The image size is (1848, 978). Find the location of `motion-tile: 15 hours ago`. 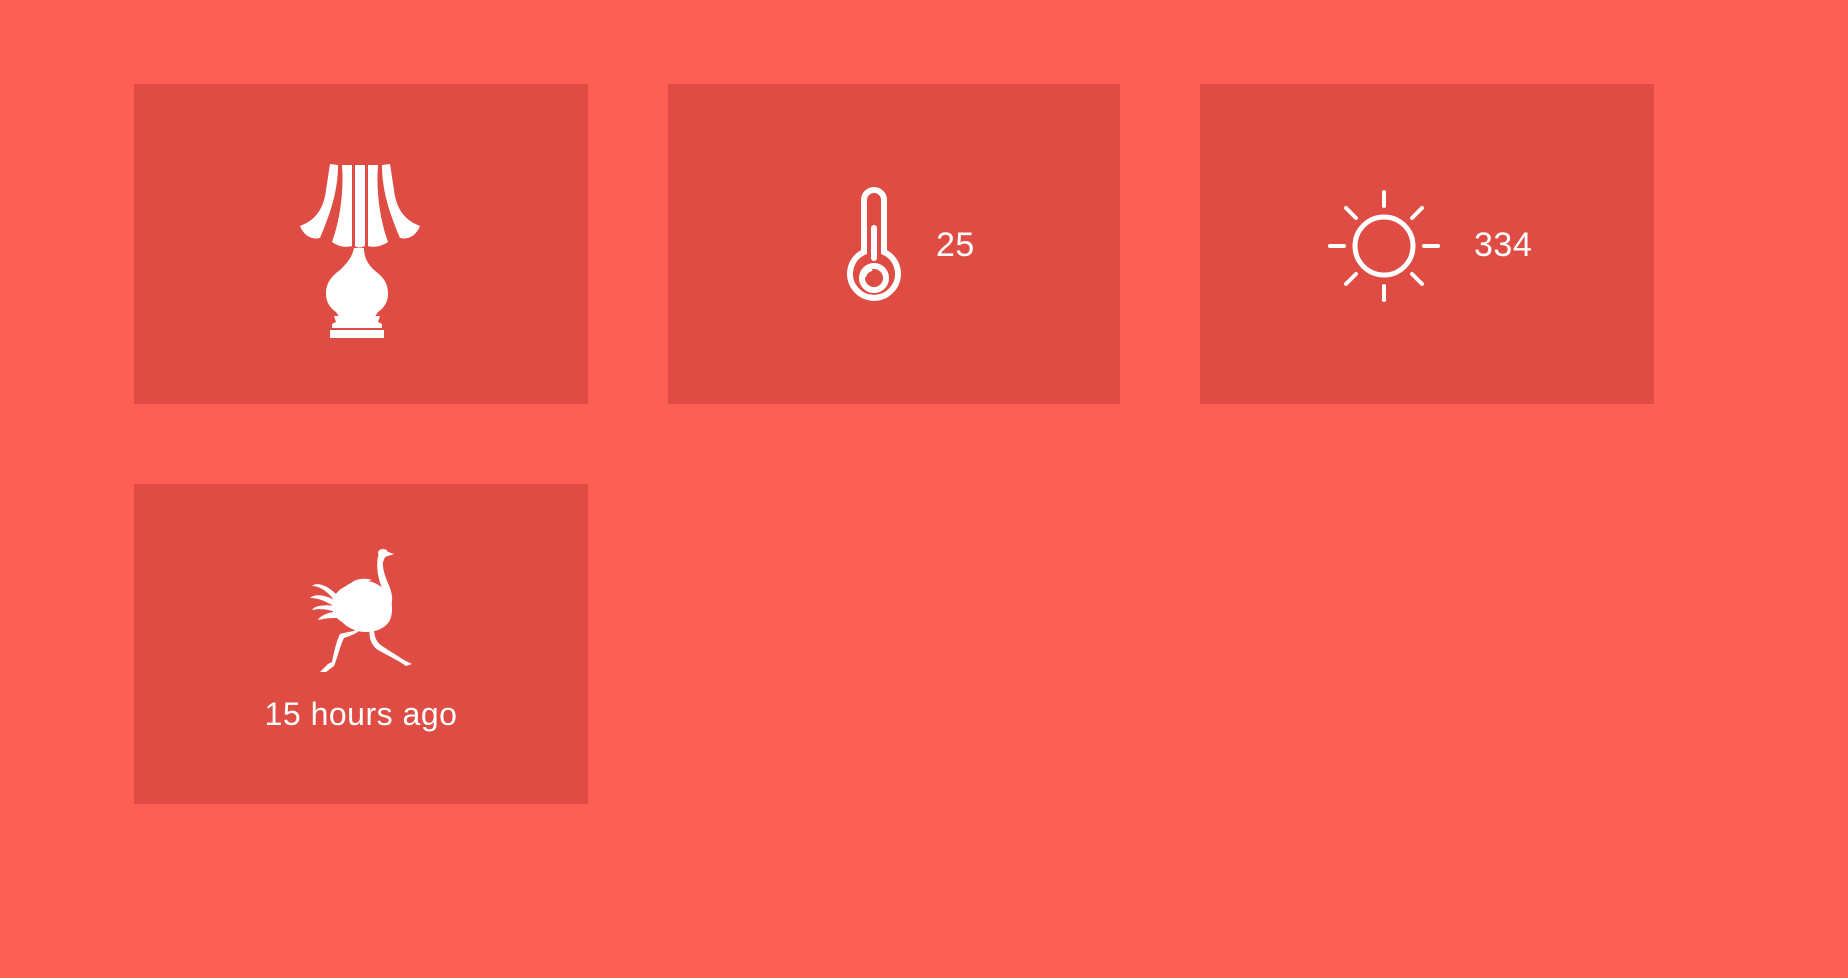

motion-tile: 15 hours ago is located at coordinates (361, 644).